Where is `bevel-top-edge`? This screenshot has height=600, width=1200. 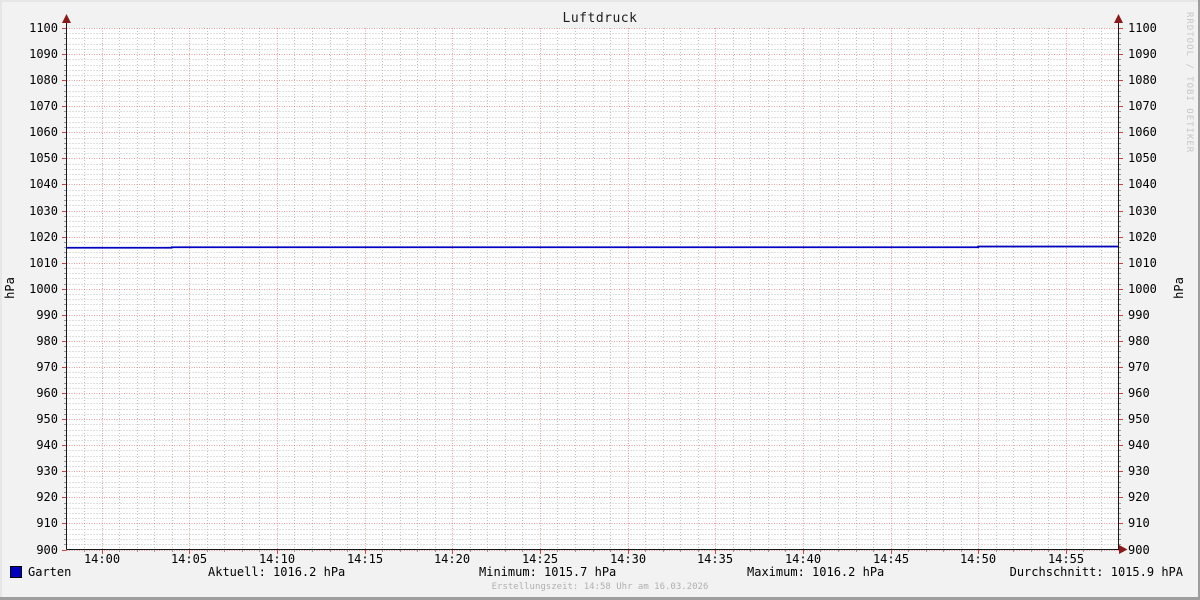
bevel-top-edge is located at coordinates (600, 1).